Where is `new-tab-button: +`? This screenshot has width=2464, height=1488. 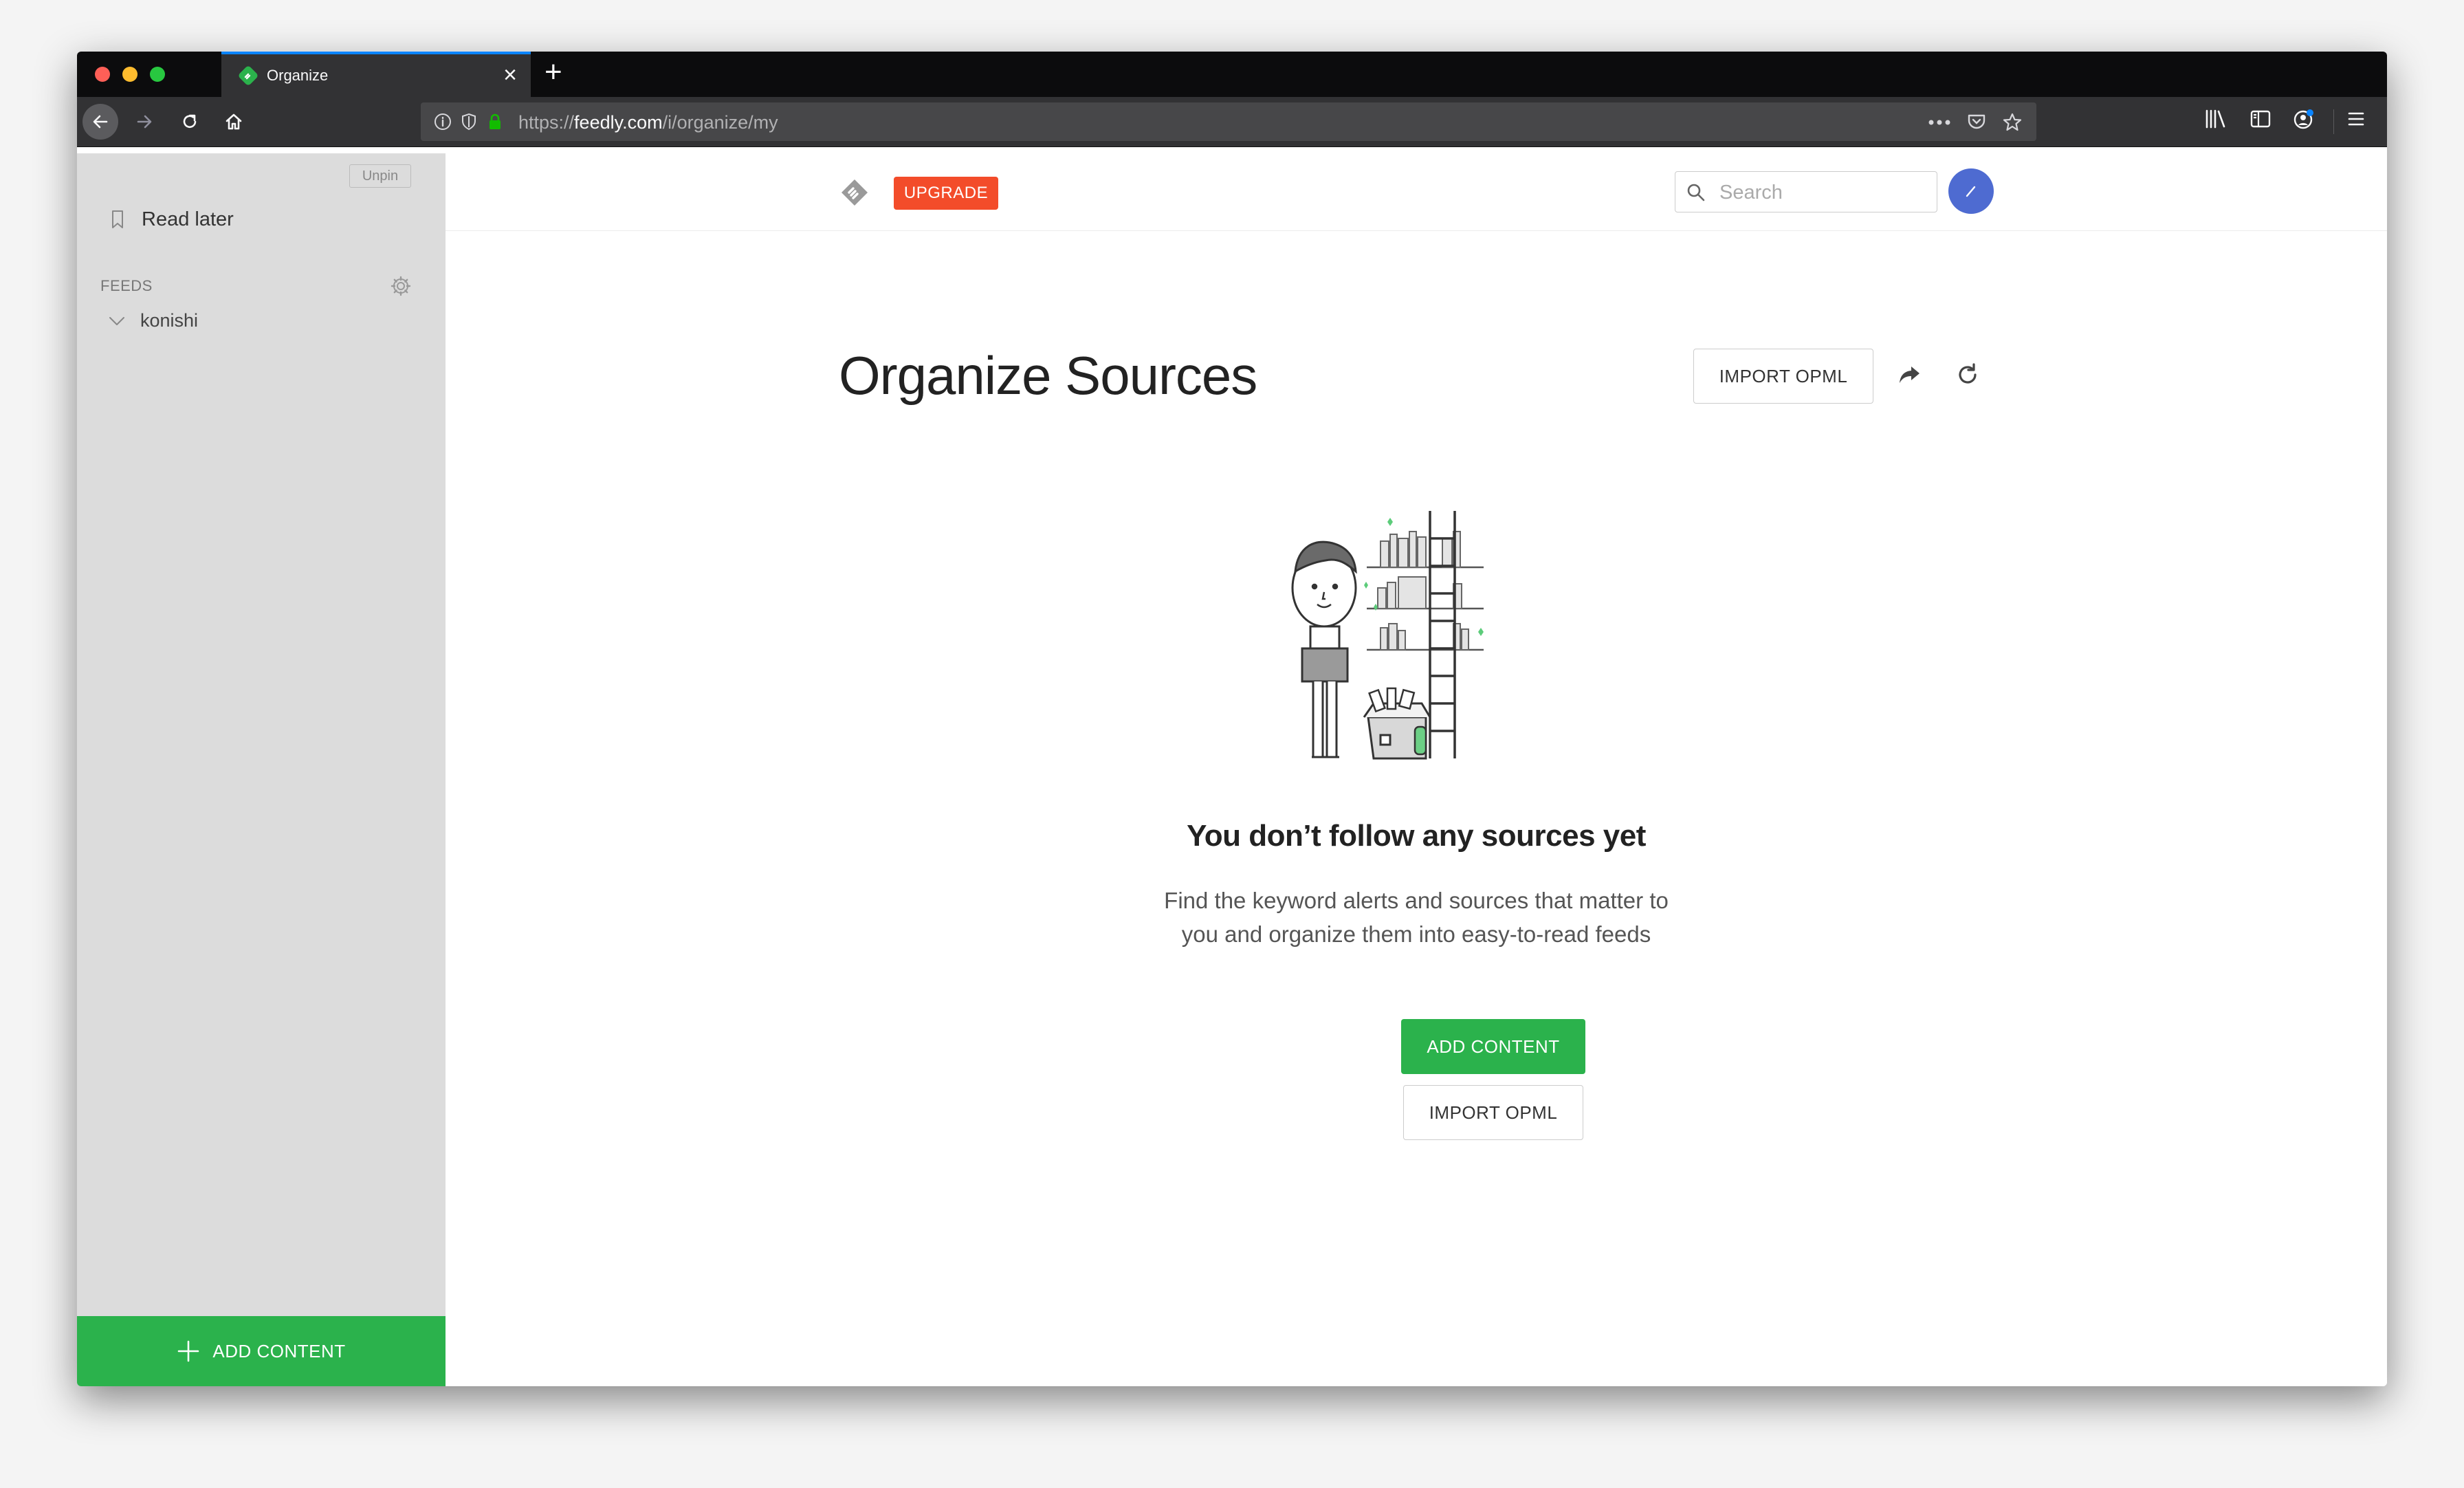 new-tab-button: + is located at coordinates (553, 72).